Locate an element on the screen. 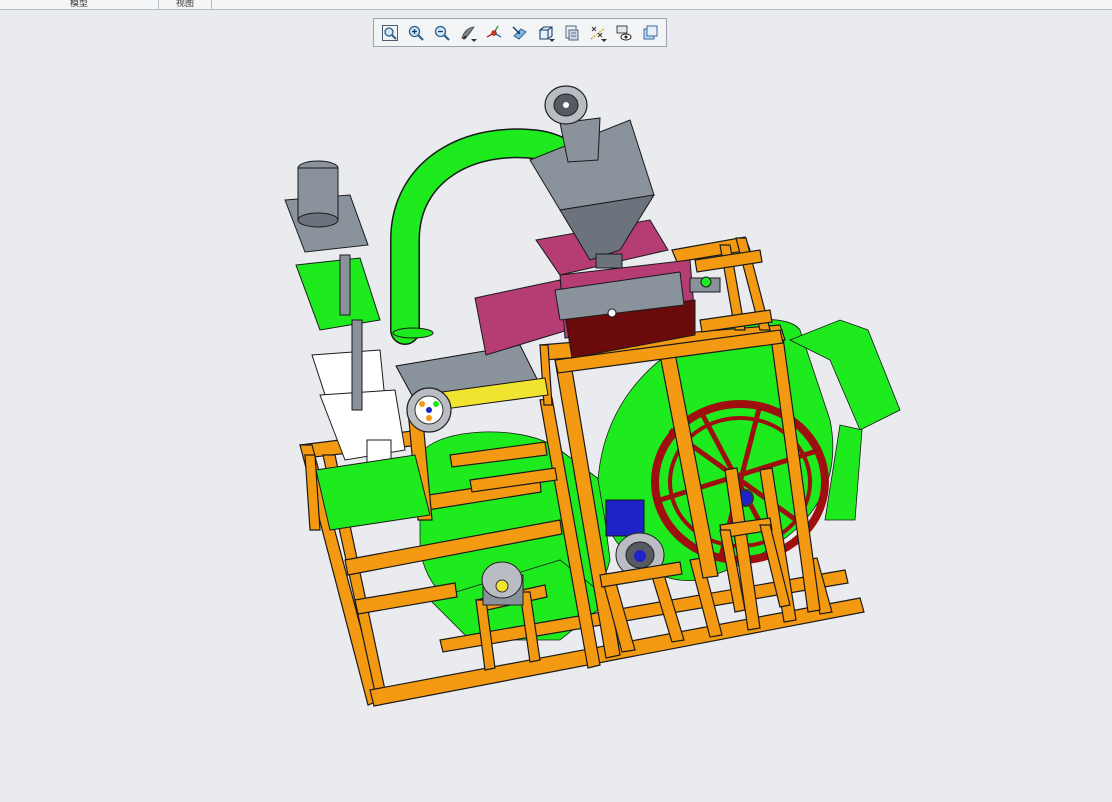  tab-model: 模型 is located at coordinates (79, 4).